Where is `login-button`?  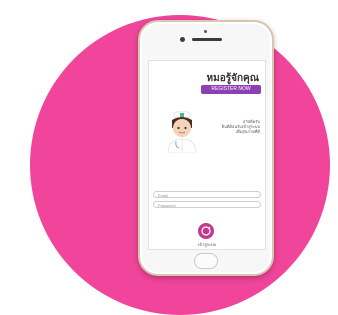
login-button is located at coordinates (206, 231).